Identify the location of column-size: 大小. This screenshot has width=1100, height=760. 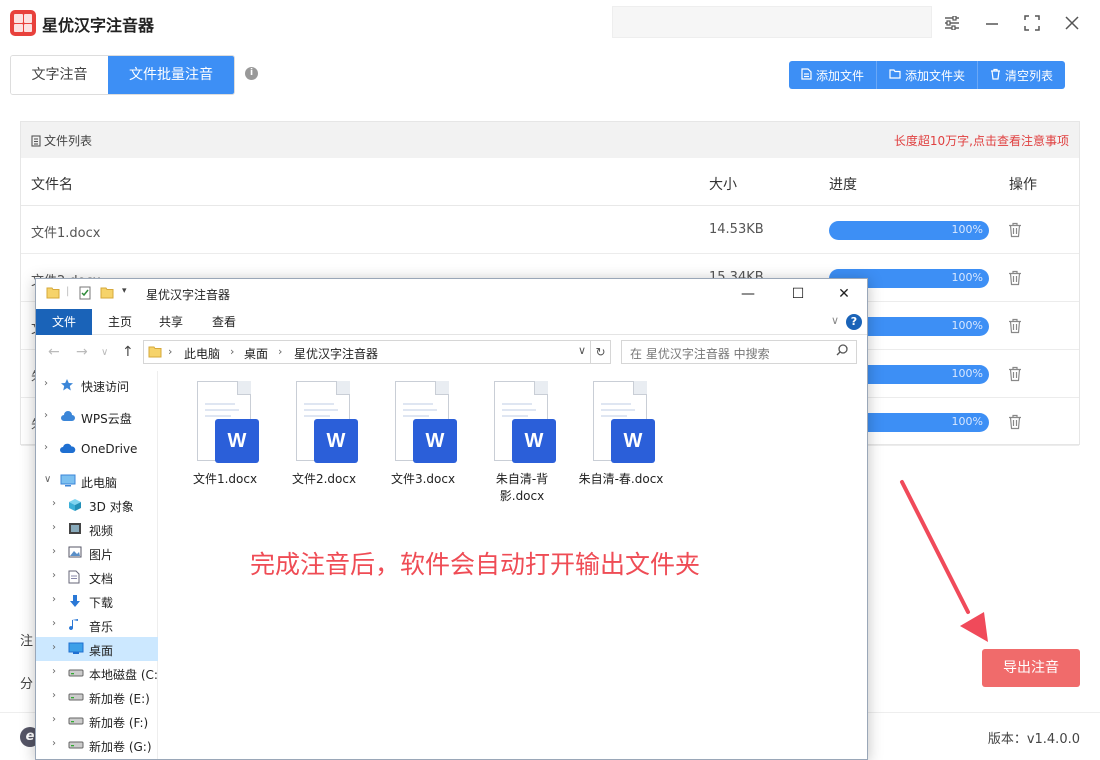
(723, 185).